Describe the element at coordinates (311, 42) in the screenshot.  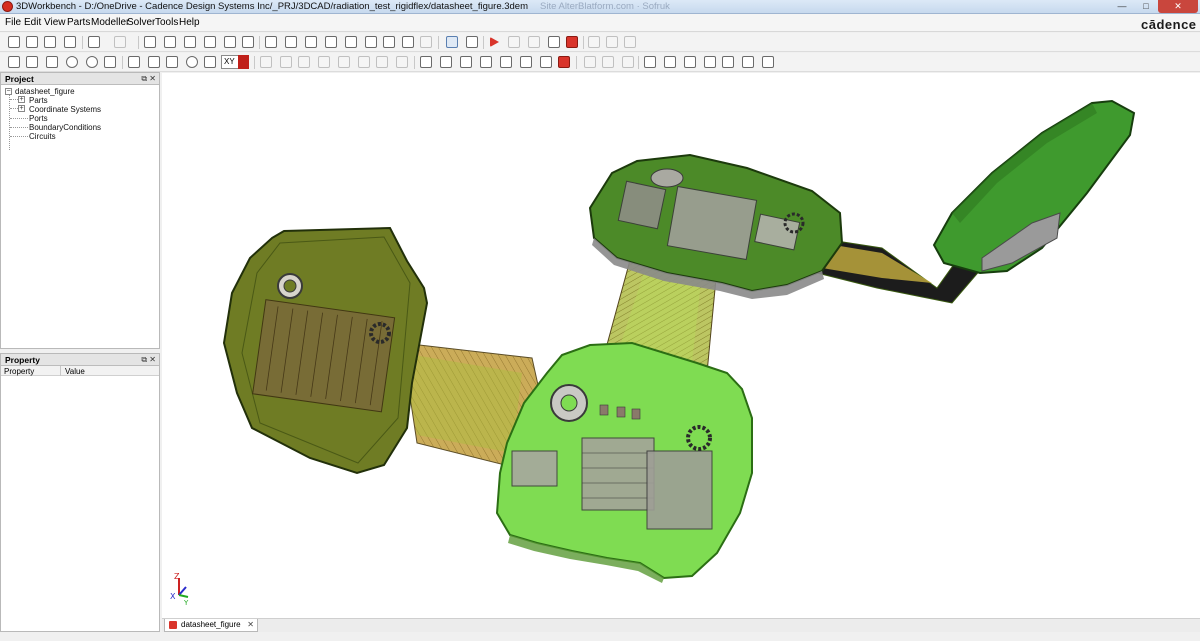
I see `view-left-icon` at that location.